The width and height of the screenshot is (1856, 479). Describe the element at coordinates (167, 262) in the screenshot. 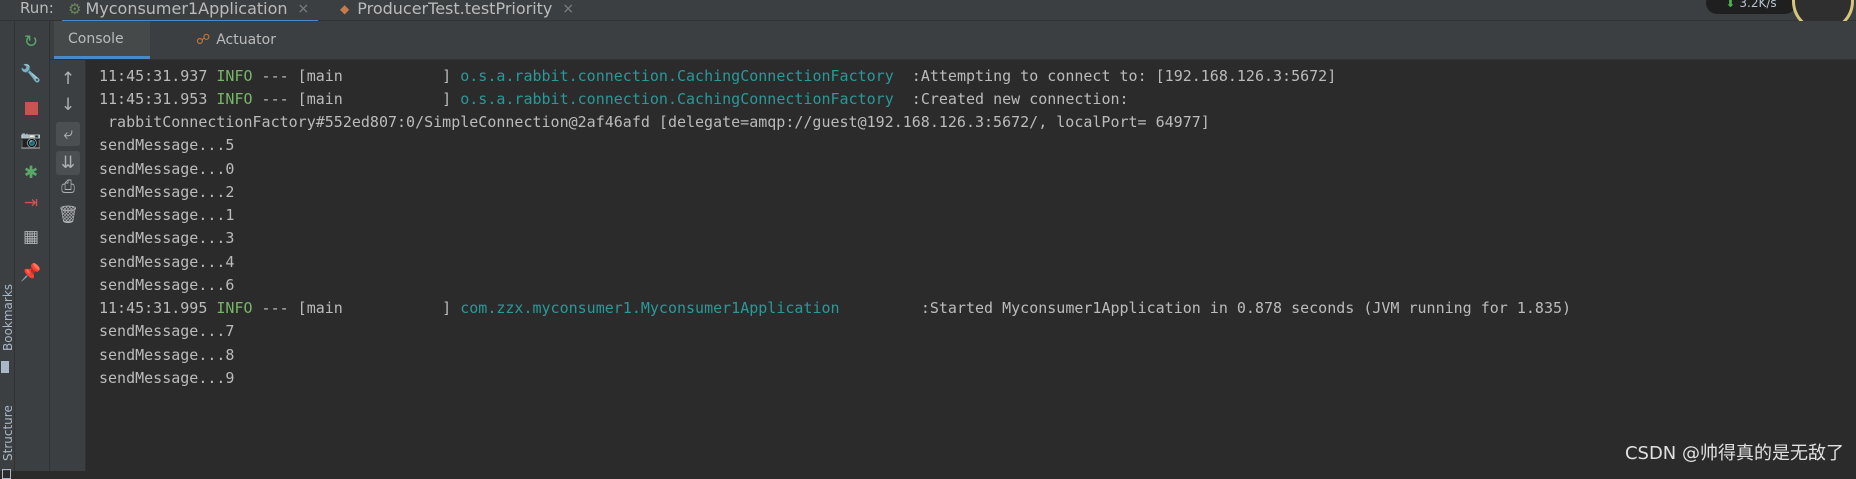

I see `log-line: sendMessage...4` at that location.